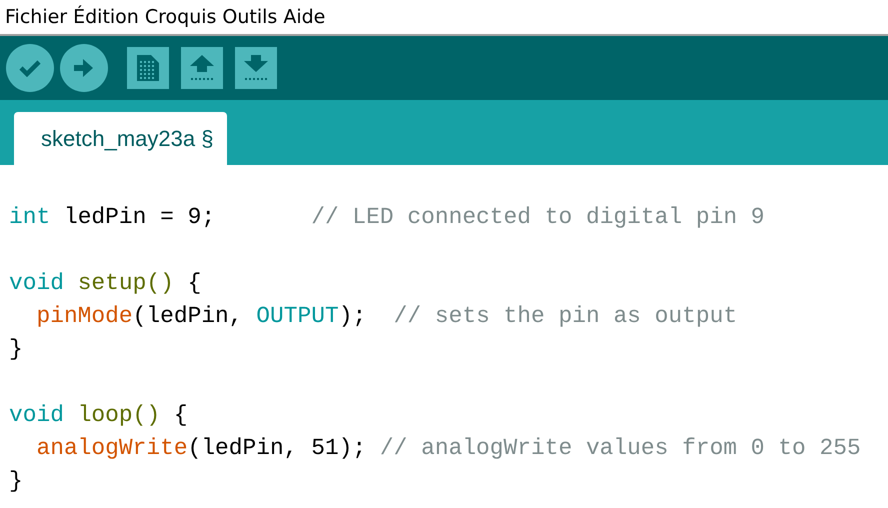 Image resolution: width=888 pixels, height=508 pixels. I want to click on menu-item: Outils, so click(250, 17).